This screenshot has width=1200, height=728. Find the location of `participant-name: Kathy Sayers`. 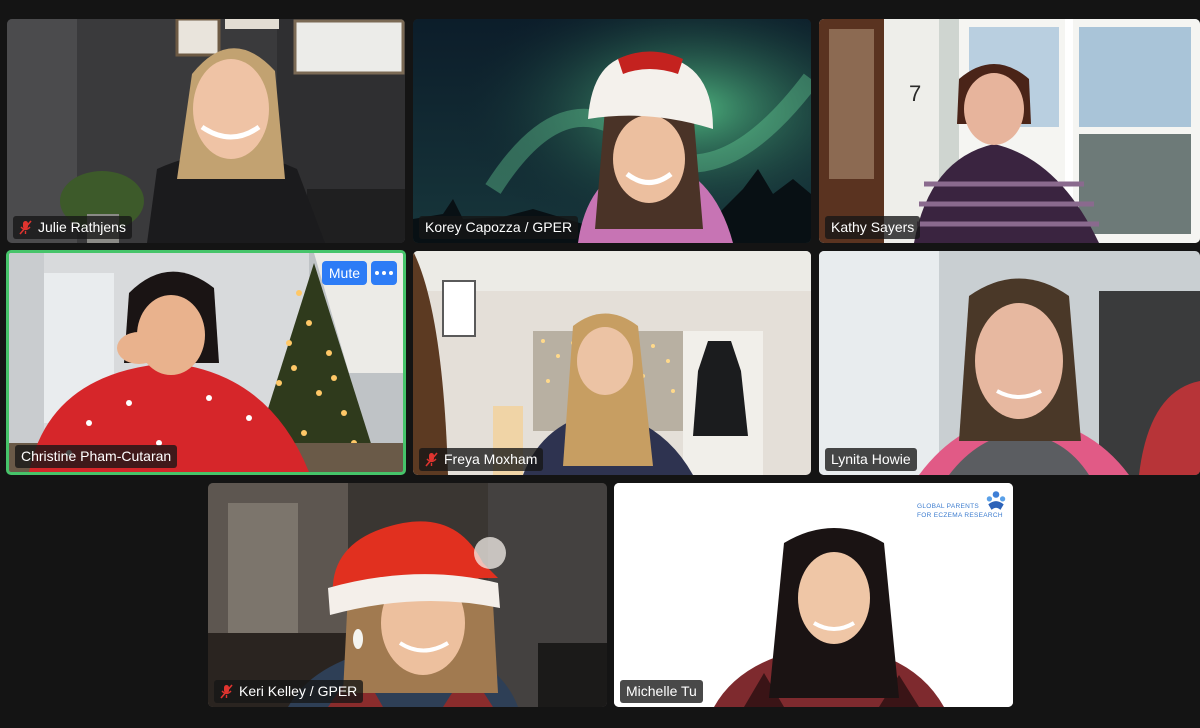

participant-name: Kathy Sayers is located at coordinates (873, 227).